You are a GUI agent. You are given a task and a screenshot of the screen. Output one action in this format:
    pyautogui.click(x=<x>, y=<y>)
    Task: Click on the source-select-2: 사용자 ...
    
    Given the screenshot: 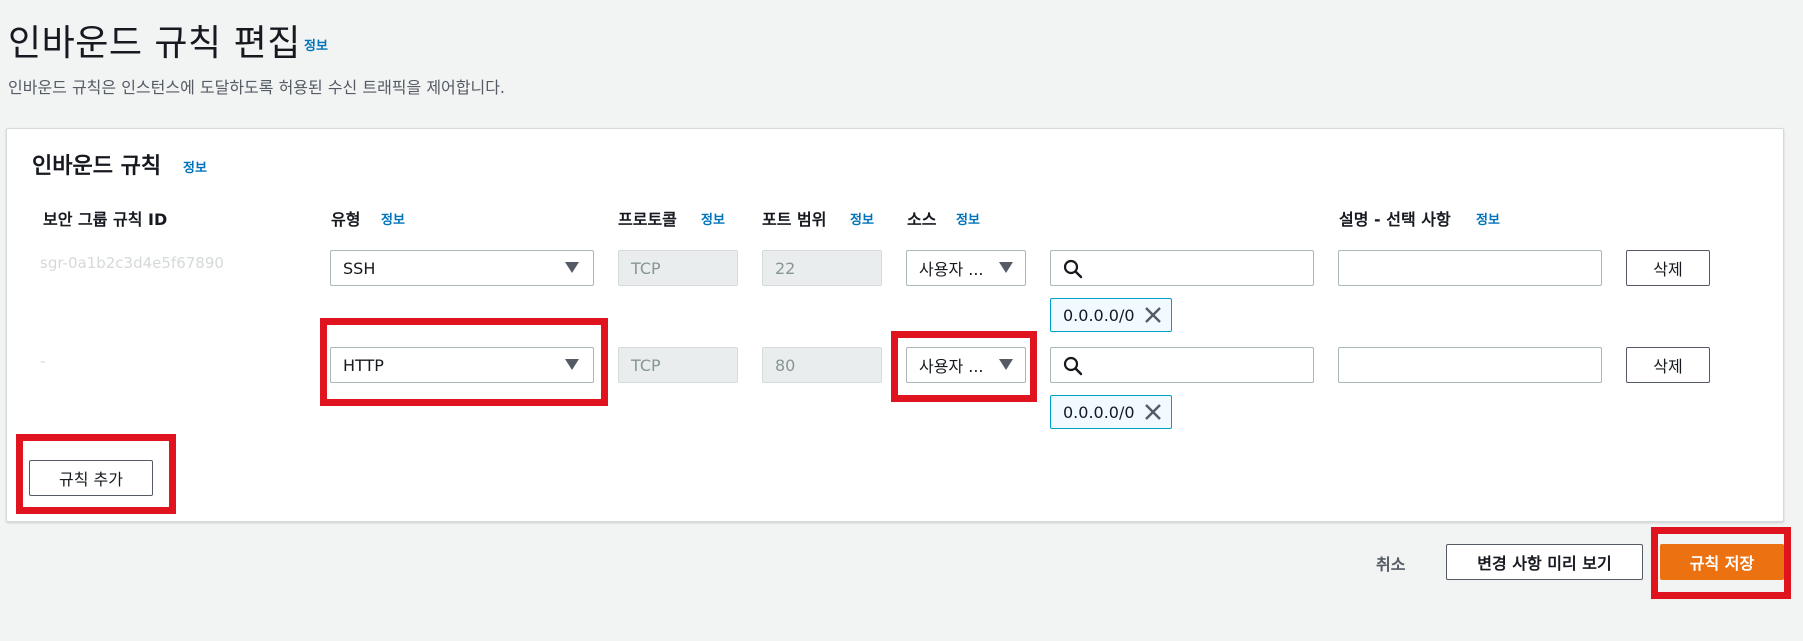 What is the action you would take?
    pyautogui.click(x=966, y=365)
    